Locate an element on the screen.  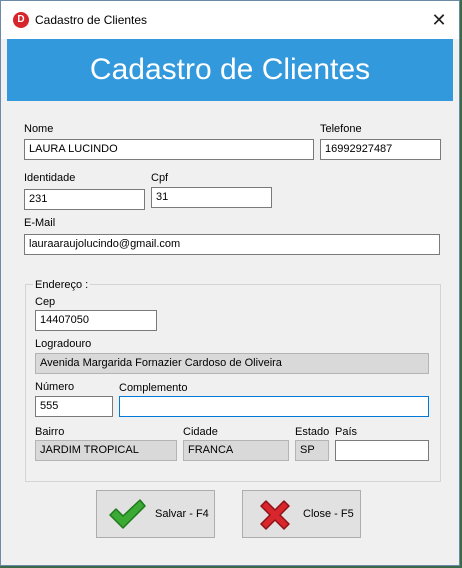
bairro-label: Bairro is located at coordinates (50, 432).